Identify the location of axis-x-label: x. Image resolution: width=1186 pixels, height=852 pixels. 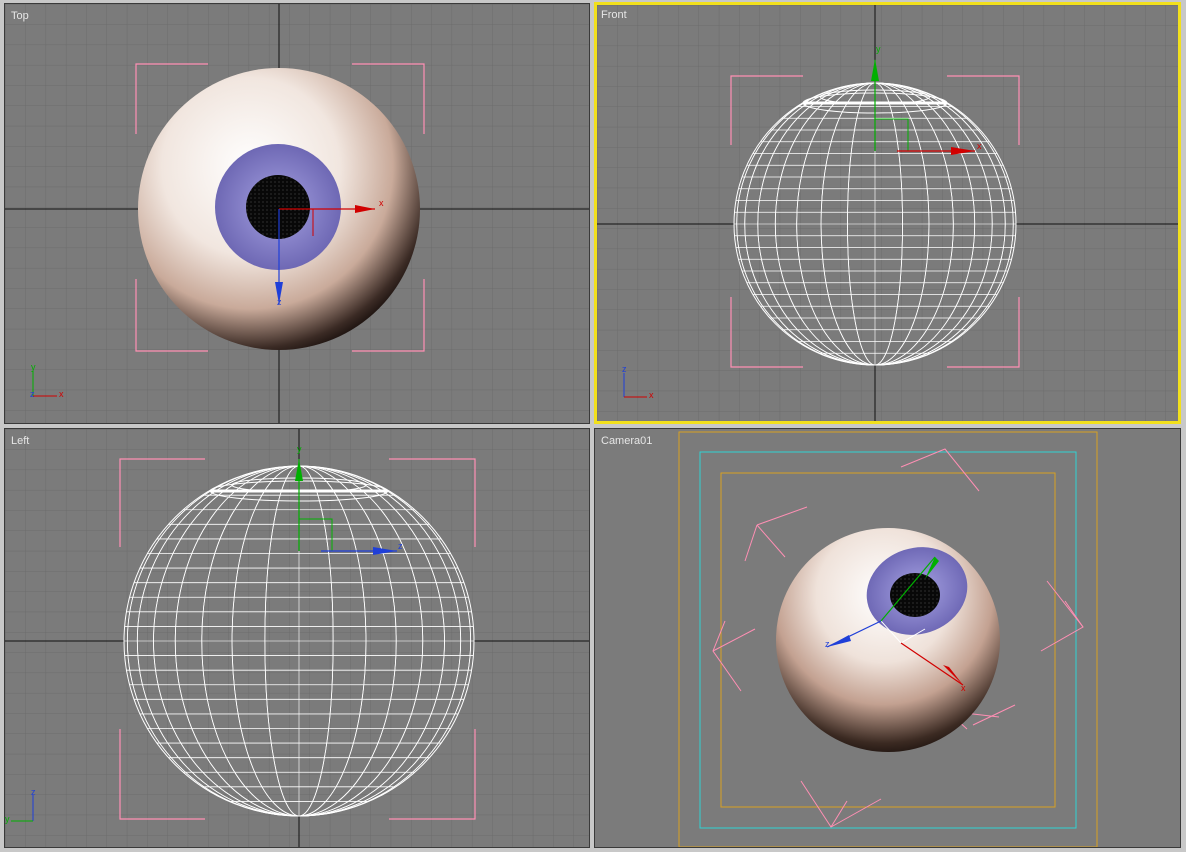
(381, 203).